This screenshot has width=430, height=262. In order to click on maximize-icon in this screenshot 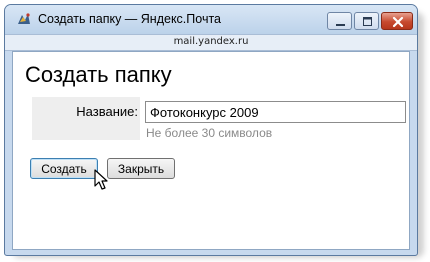, I will do `click(367, 21)`.